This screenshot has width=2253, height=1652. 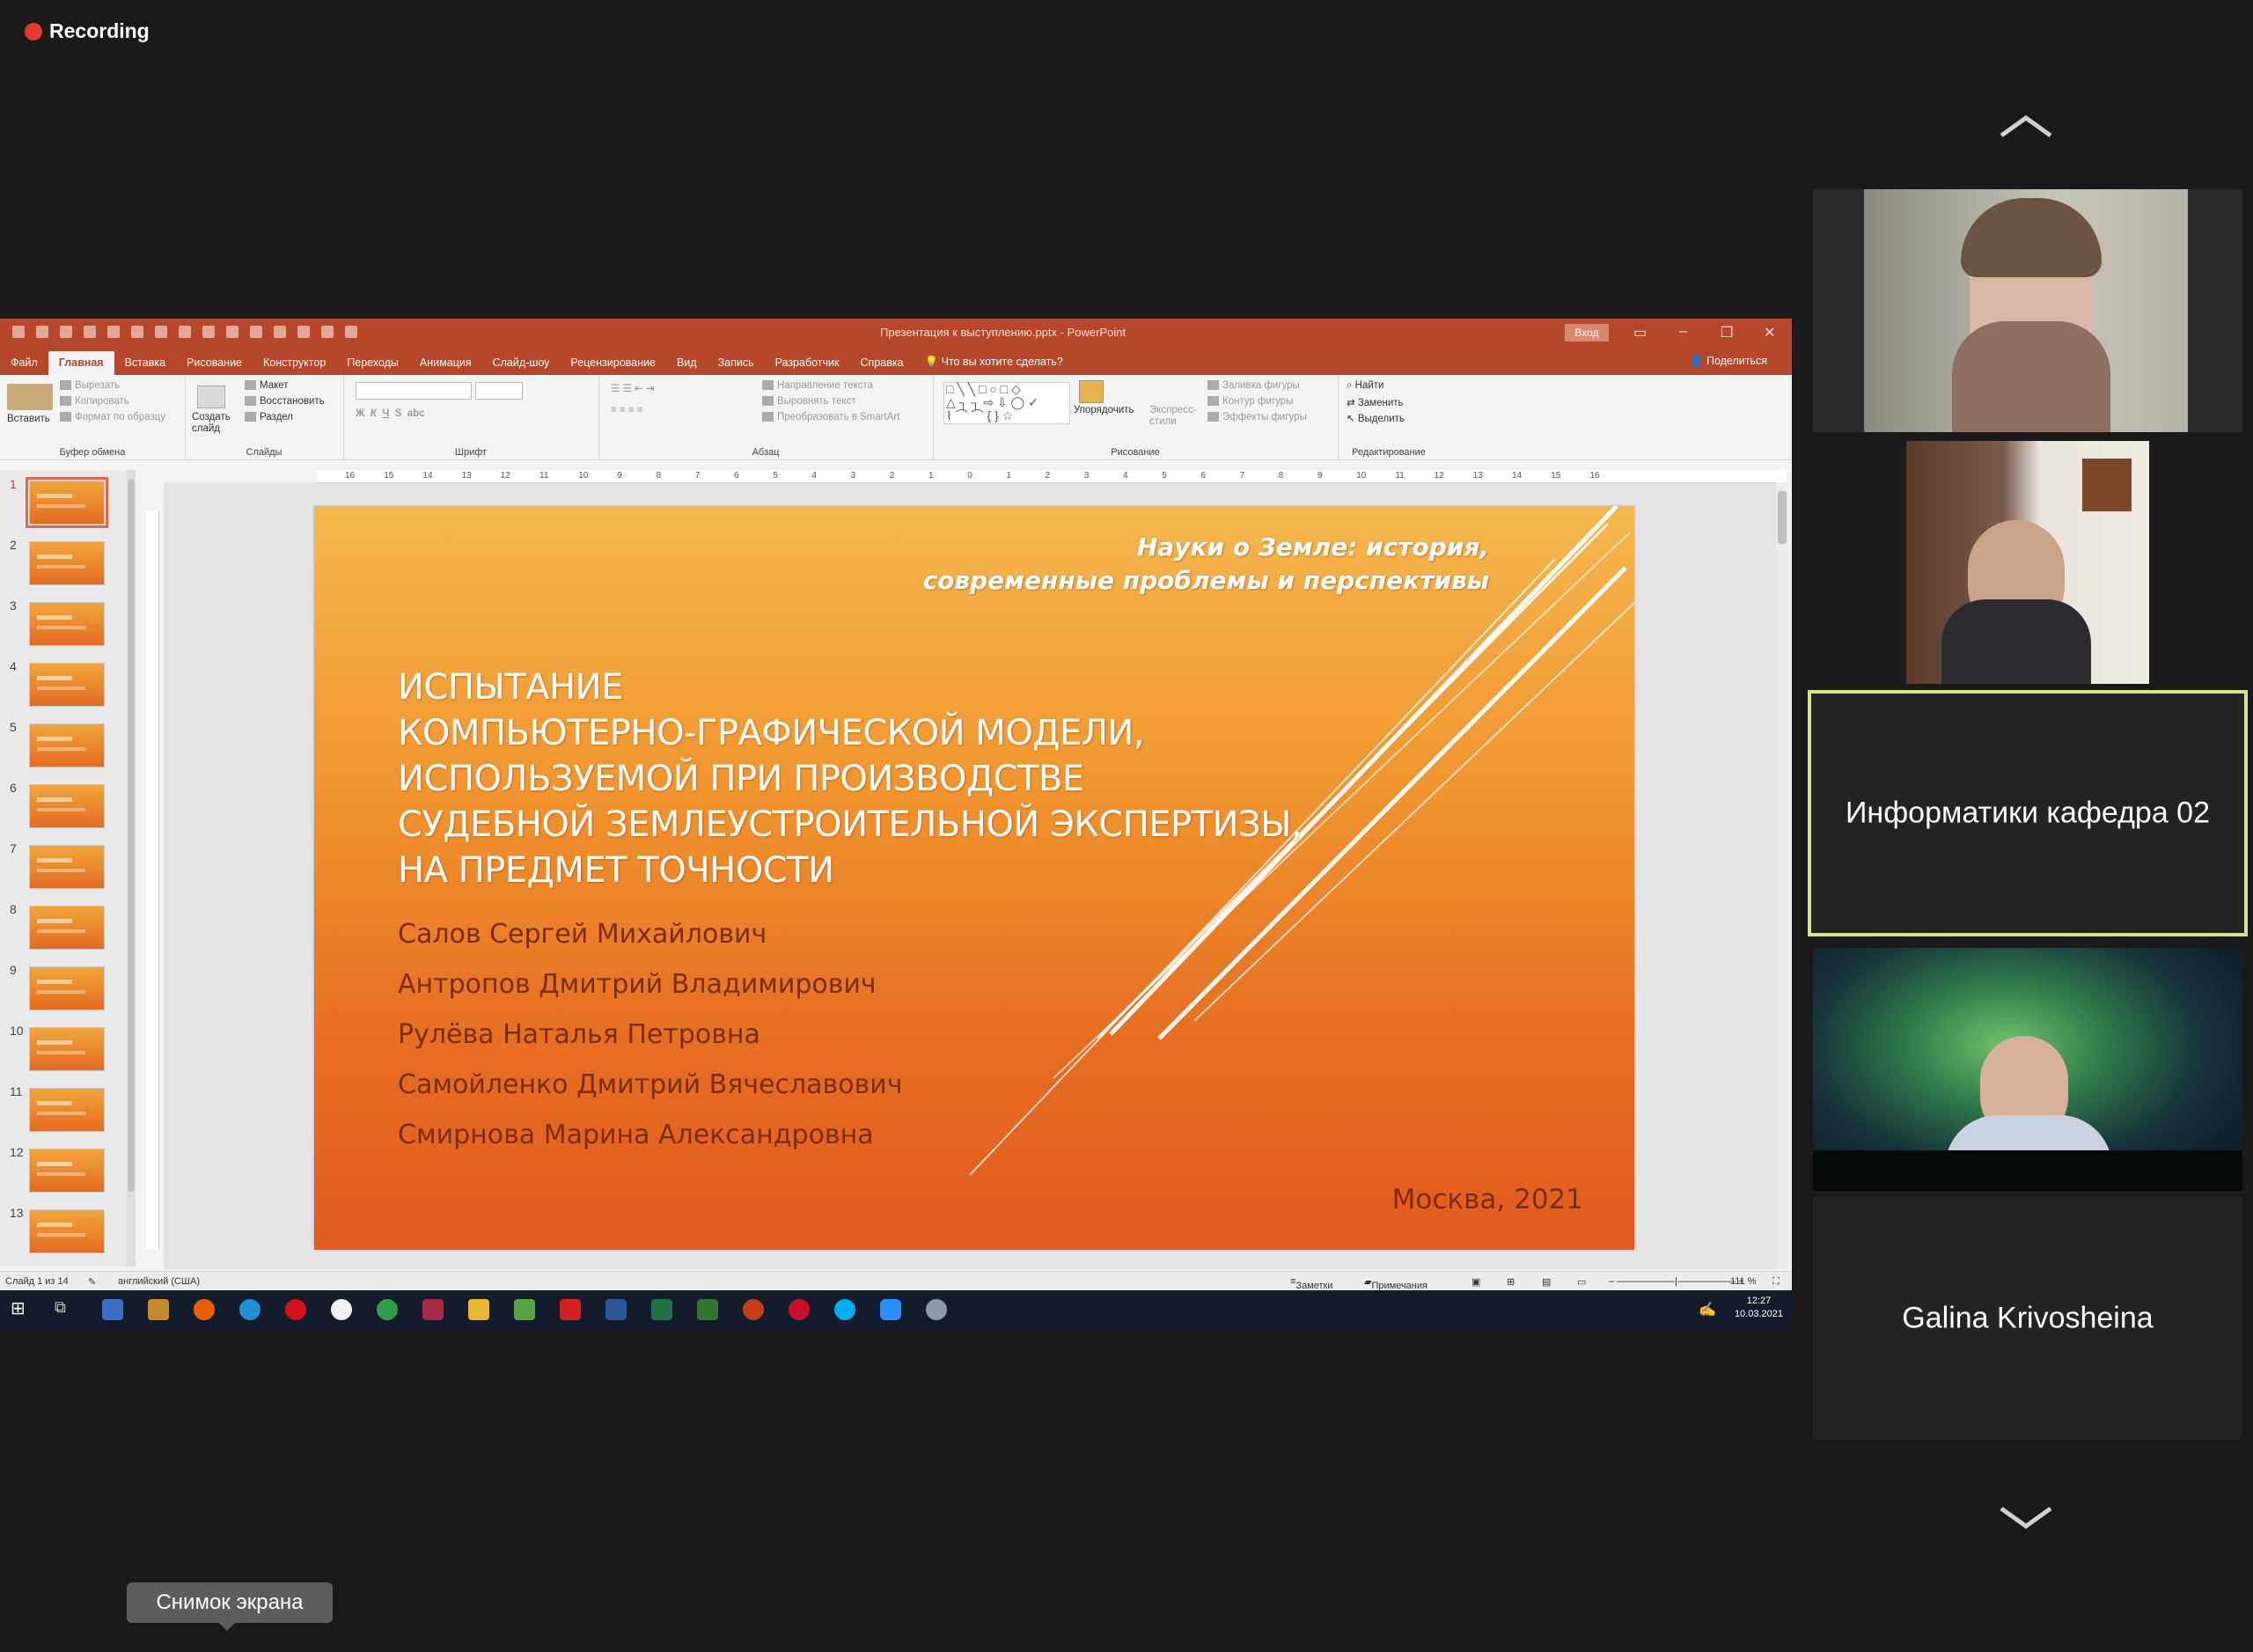 What do you see at coordinates (708, 1309) in the screenshot?
I see `project-icon` at bounding box center [708, 1309].